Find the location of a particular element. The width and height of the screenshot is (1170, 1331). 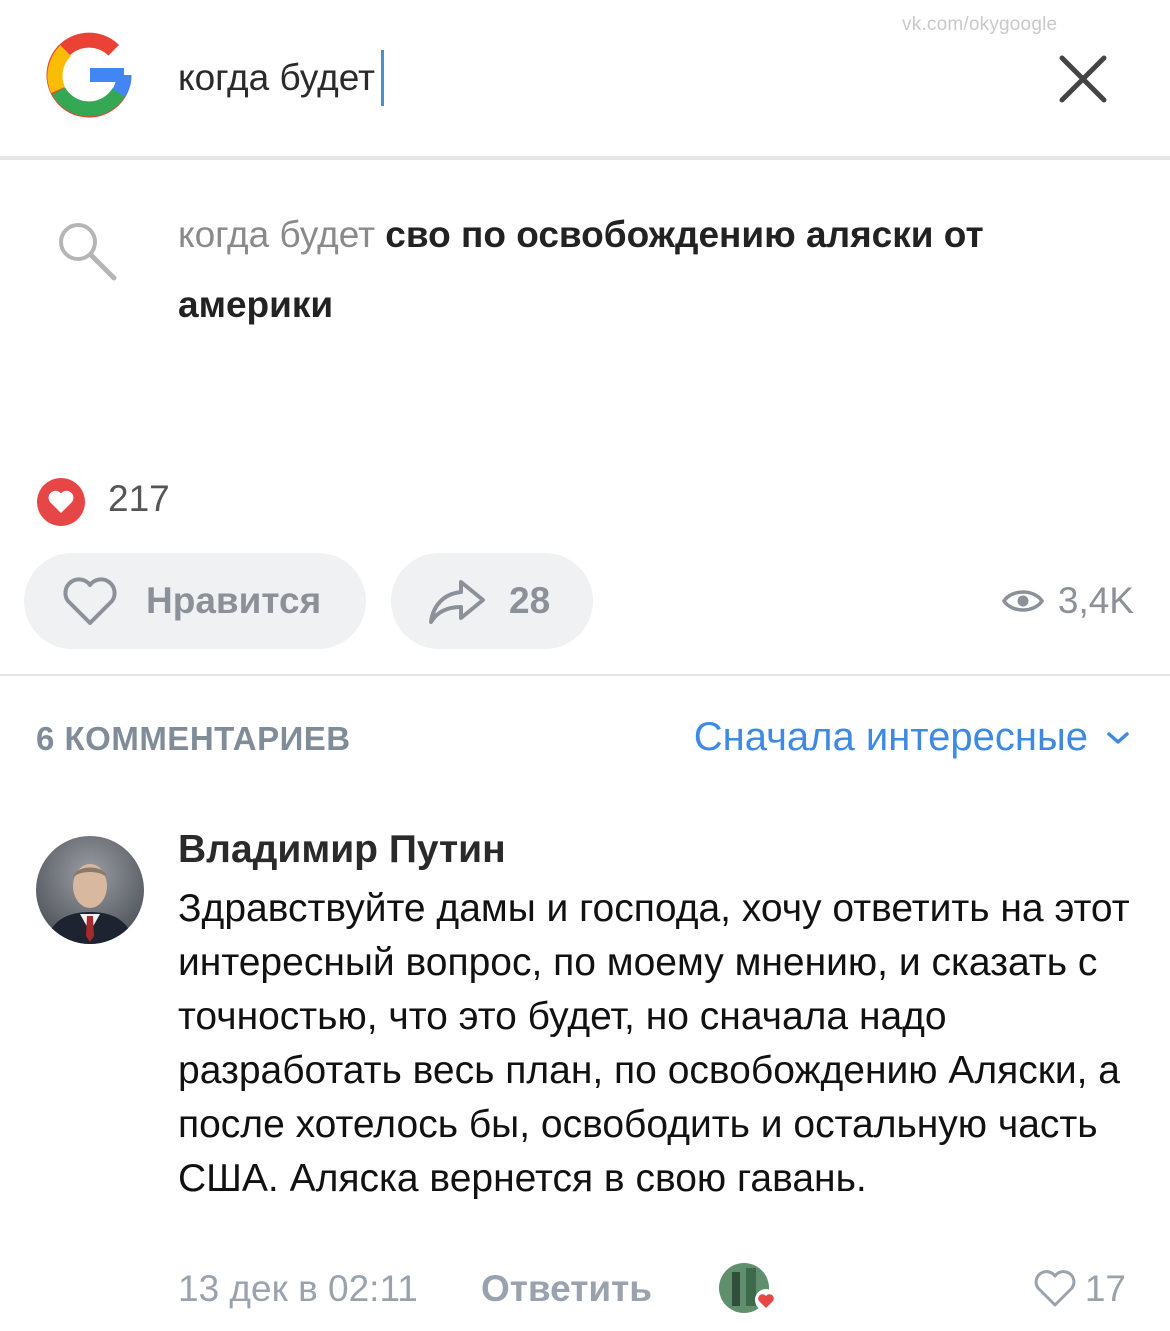

share-button: 28 is located at coordinates (492, 601).